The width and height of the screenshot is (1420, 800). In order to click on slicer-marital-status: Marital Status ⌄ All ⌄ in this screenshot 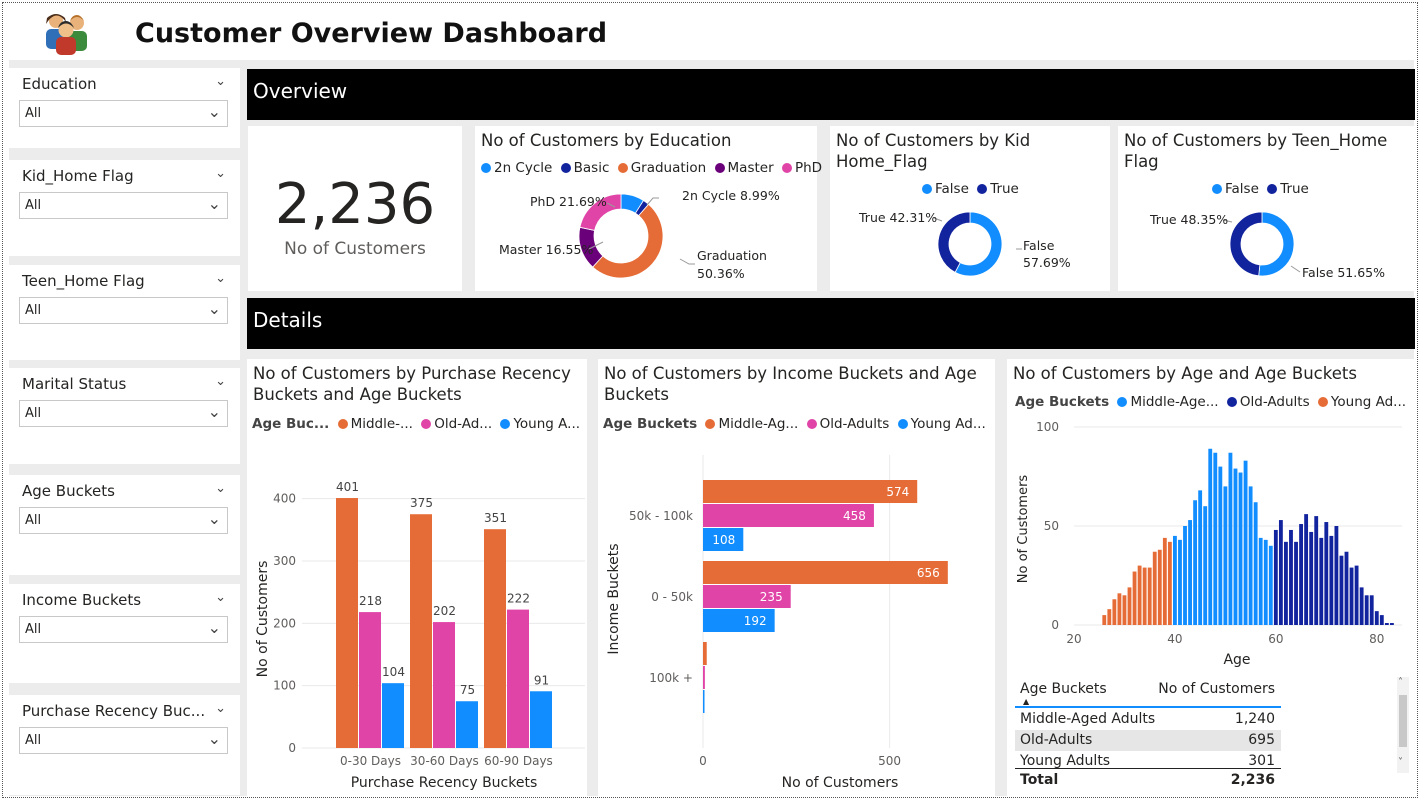, I will do `click(124, 416)`.